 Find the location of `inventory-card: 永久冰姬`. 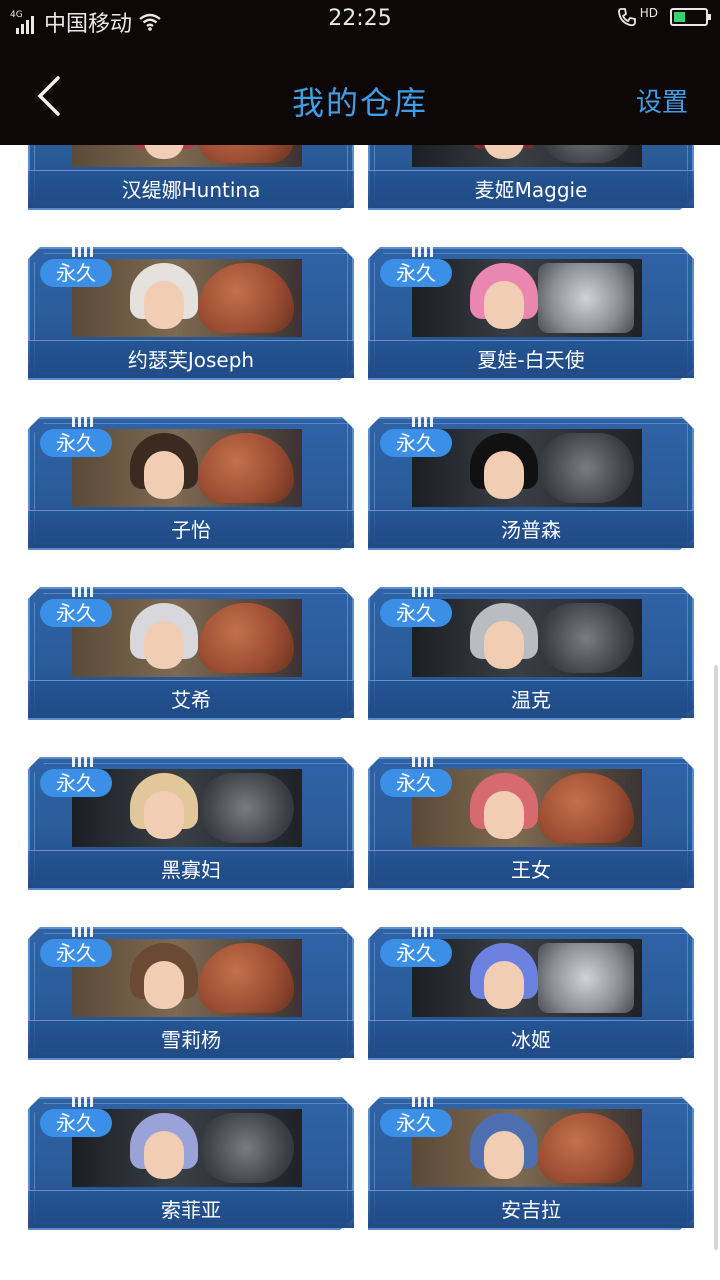

inventory-card: 永久冰姬 is located at coordinates (531, 993).